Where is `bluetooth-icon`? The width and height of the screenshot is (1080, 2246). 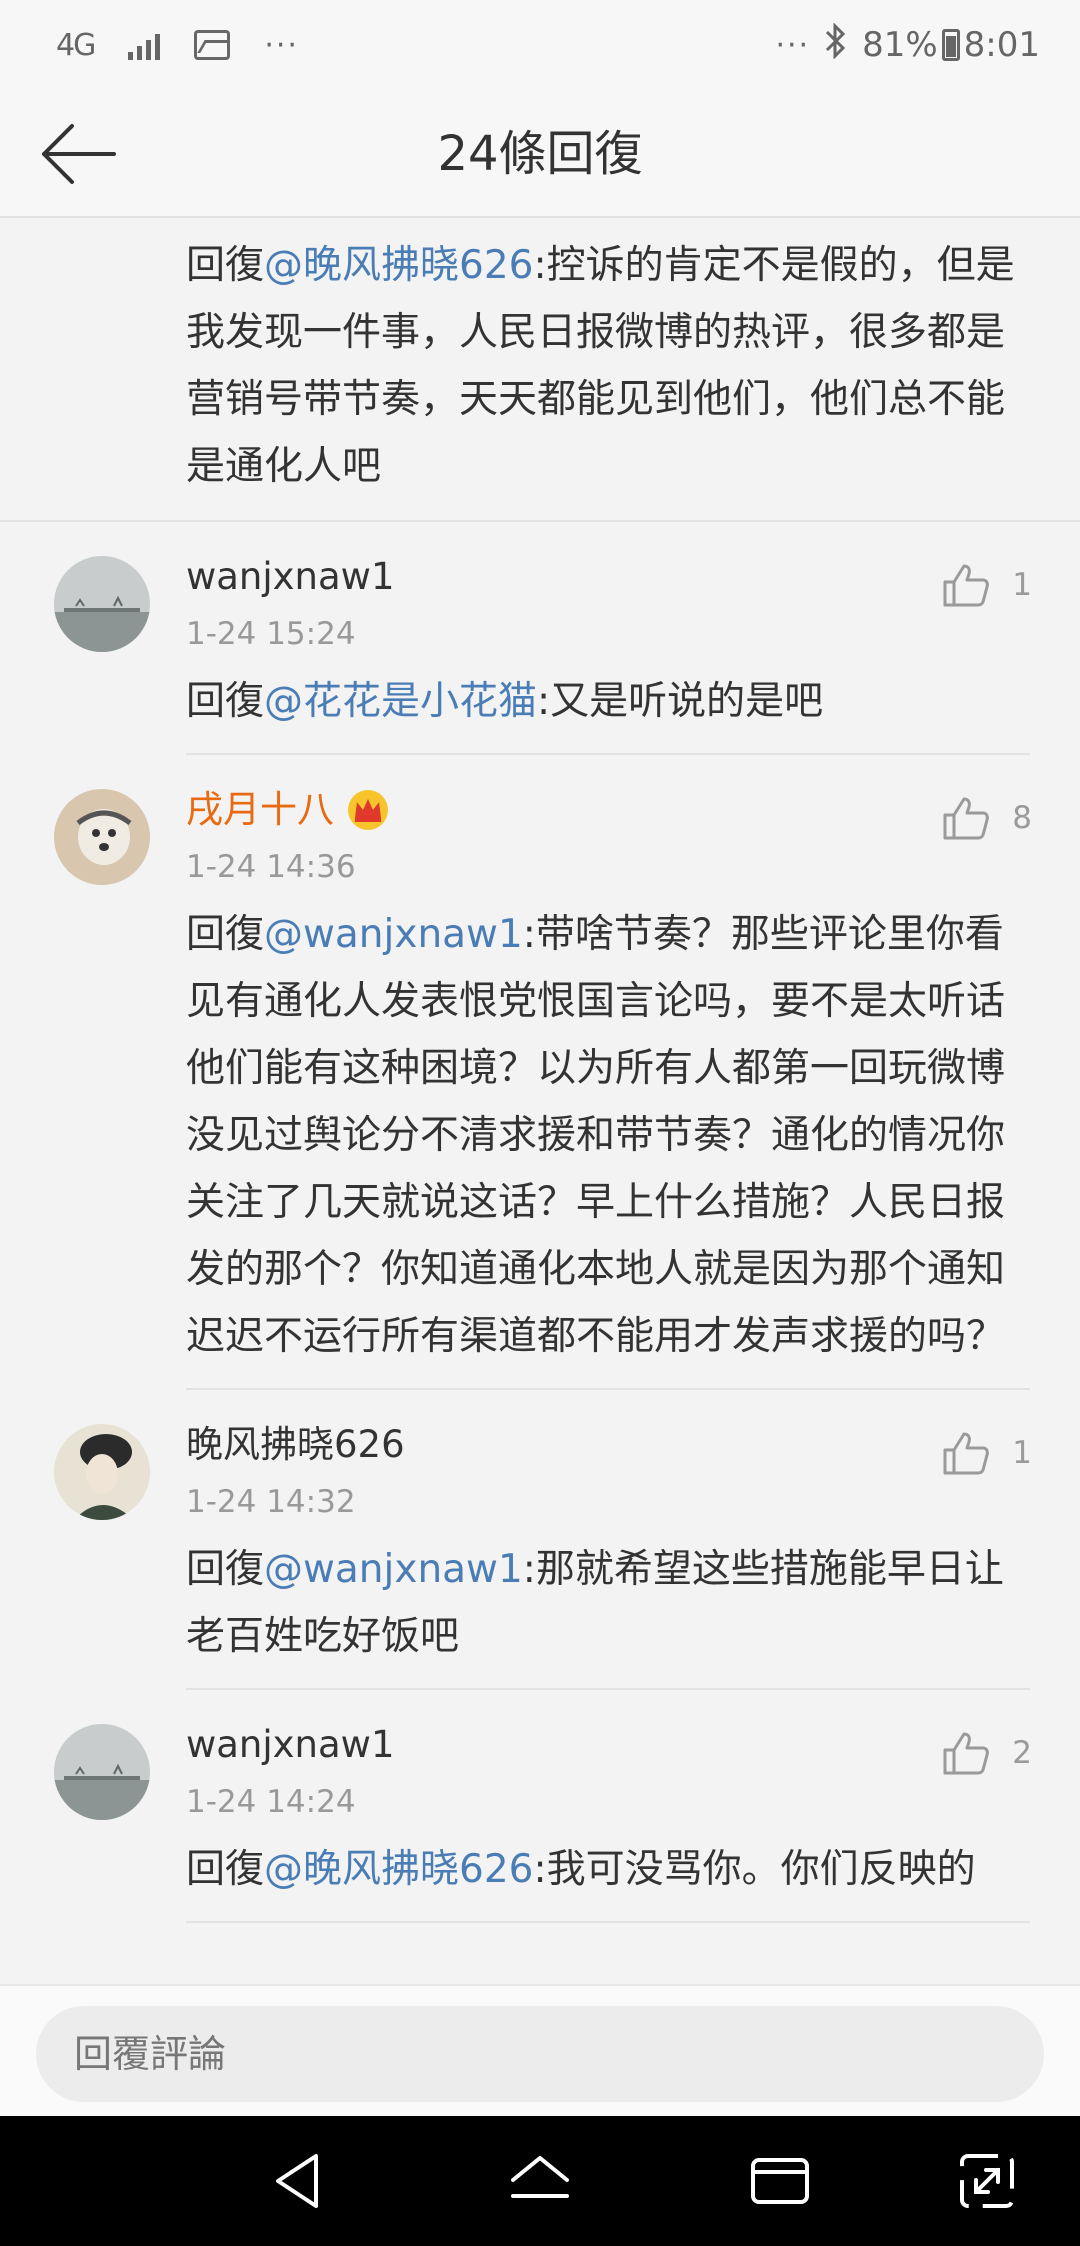 bluetooth-icon is located at coordinates (836, 44).